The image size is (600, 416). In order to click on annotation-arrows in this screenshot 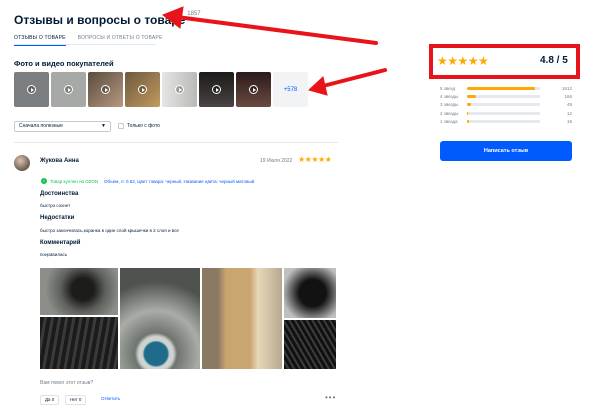, I will do `click(274, 51)`.